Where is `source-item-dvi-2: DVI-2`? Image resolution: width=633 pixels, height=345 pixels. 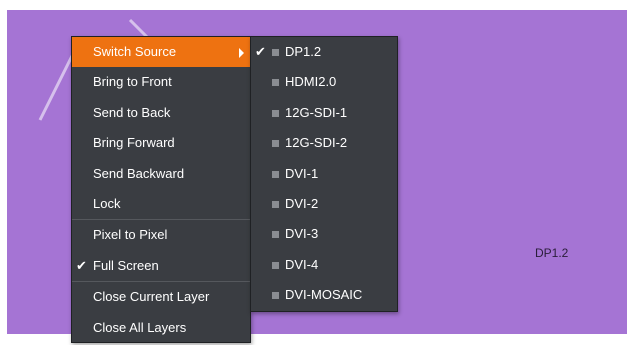 source-item-dvi-2: DVI-2 is located at coordinates (324, 204).